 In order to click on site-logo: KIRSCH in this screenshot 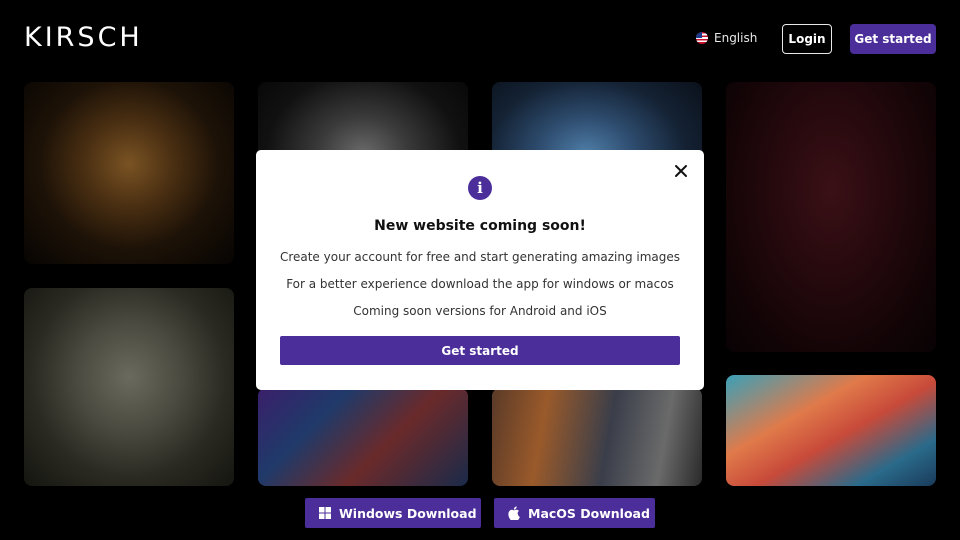, I will do `click(83, 37)`.